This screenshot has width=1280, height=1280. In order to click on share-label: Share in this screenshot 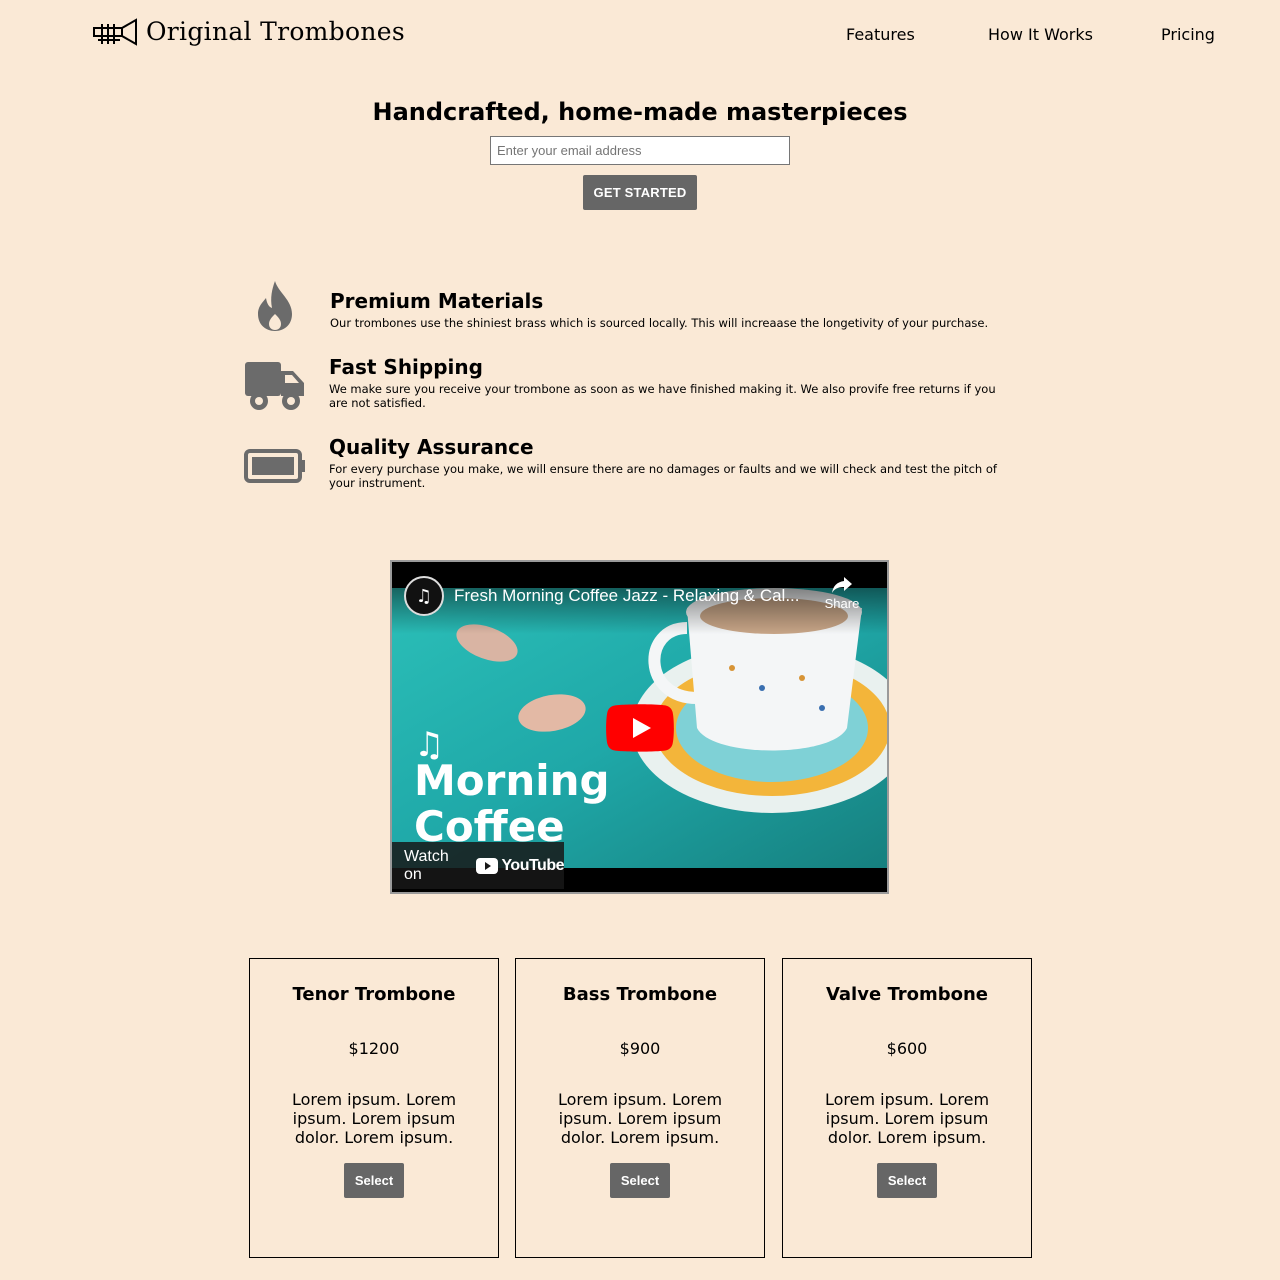, I will do `click(842, 603)`.